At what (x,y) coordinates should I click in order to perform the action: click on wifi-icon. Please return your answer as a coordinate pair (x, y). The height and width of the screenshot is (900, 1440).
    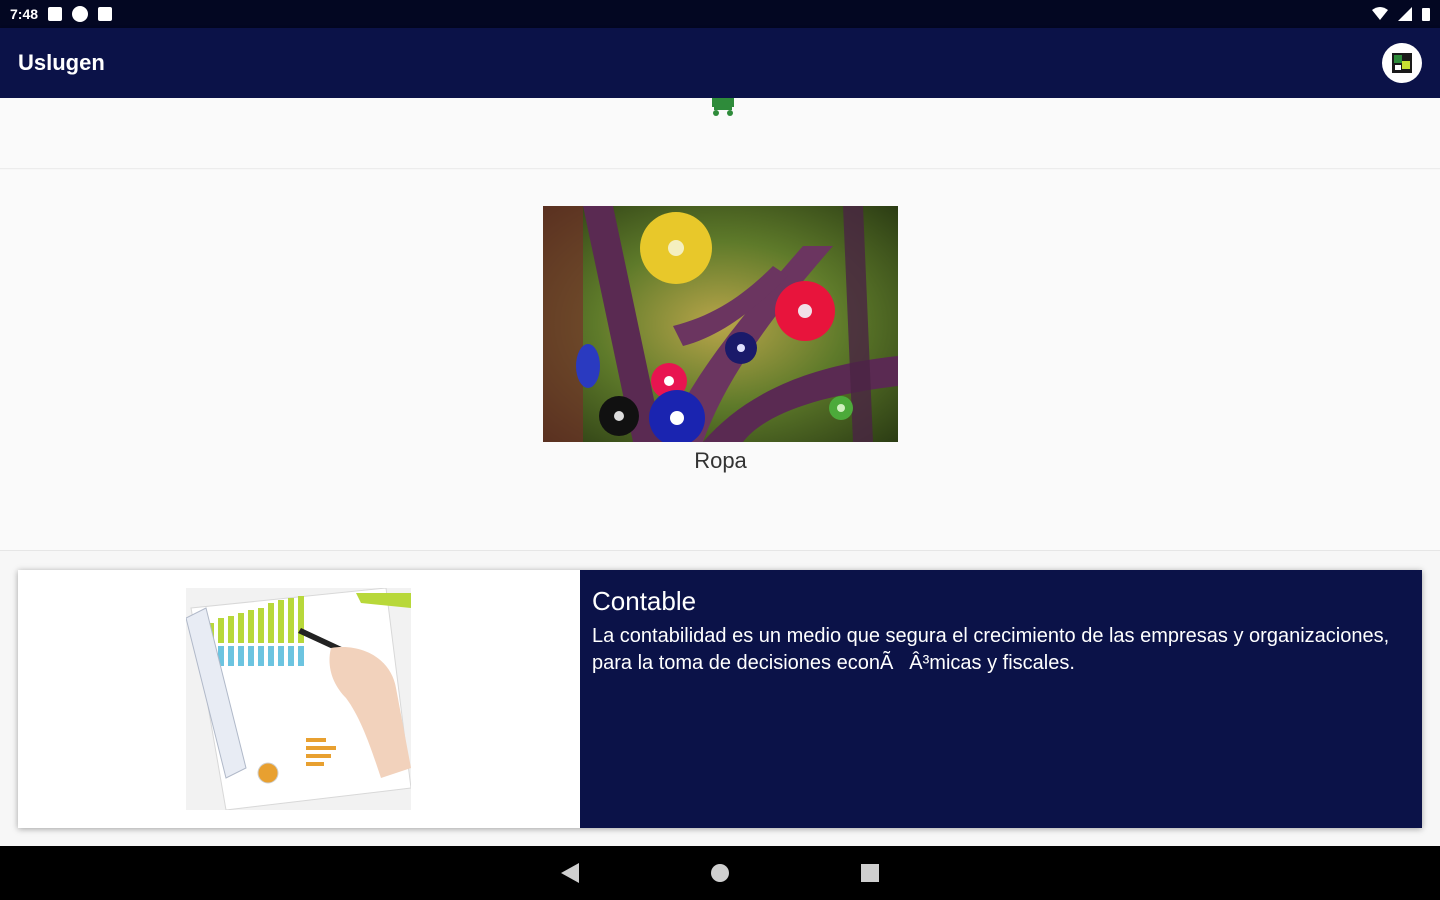
    Looking at the image, I should click on (1380, 13).